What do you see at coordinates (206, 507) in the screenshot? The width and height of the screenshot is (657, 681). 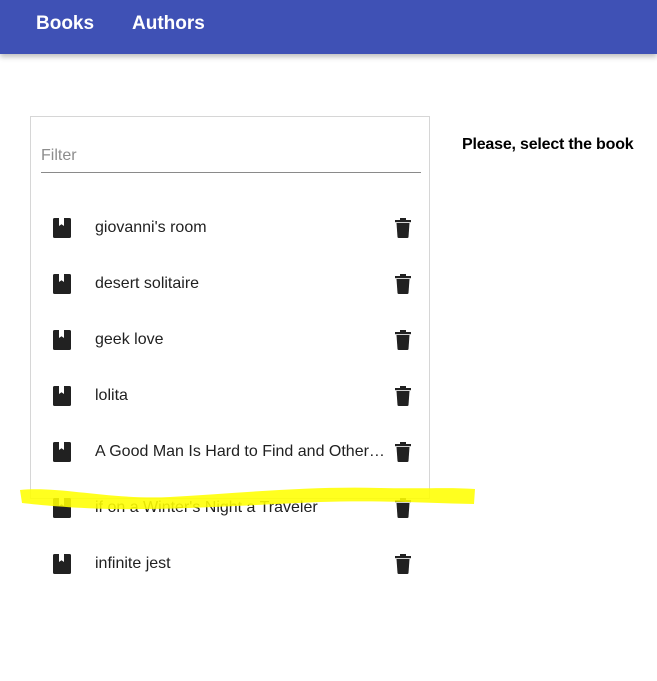 I see `book-title: if on a Winter's Night a Traveler` at bounding box center [206, 507].